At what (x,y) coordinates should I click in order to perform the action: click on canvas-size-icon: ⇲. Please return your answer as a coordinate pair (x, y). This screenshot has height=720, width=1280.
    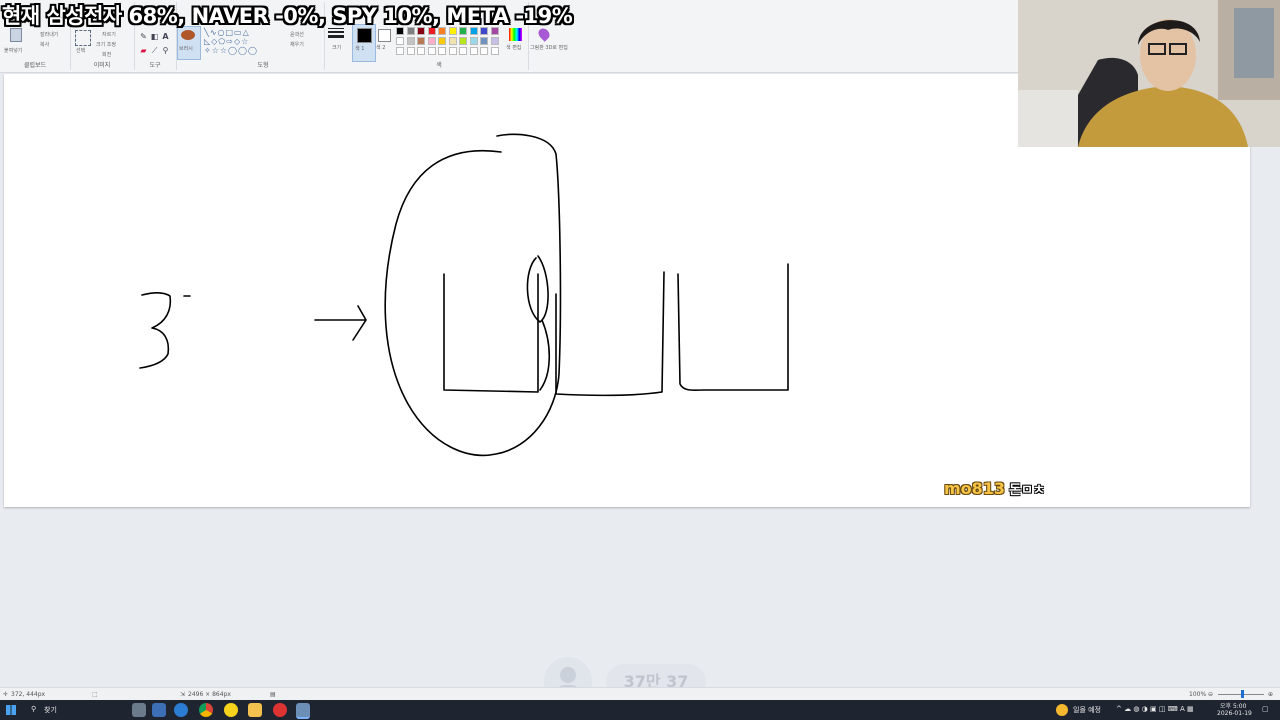
    Looking at the image, I should click on (183, 694).